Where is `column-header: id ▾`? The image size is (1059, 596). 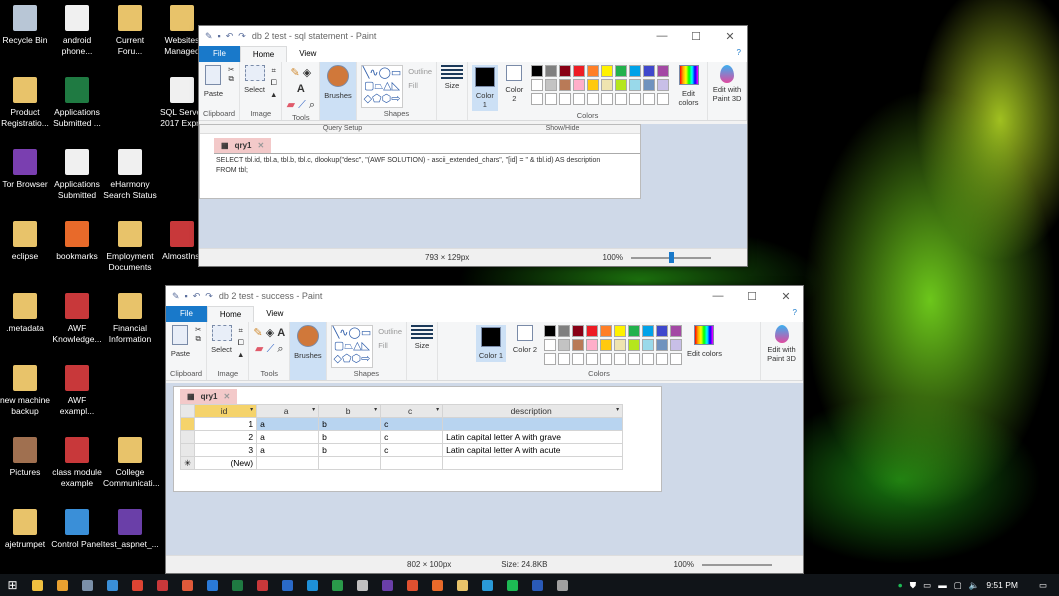
column-header: id ▾ is located at coordinates (226, 411).